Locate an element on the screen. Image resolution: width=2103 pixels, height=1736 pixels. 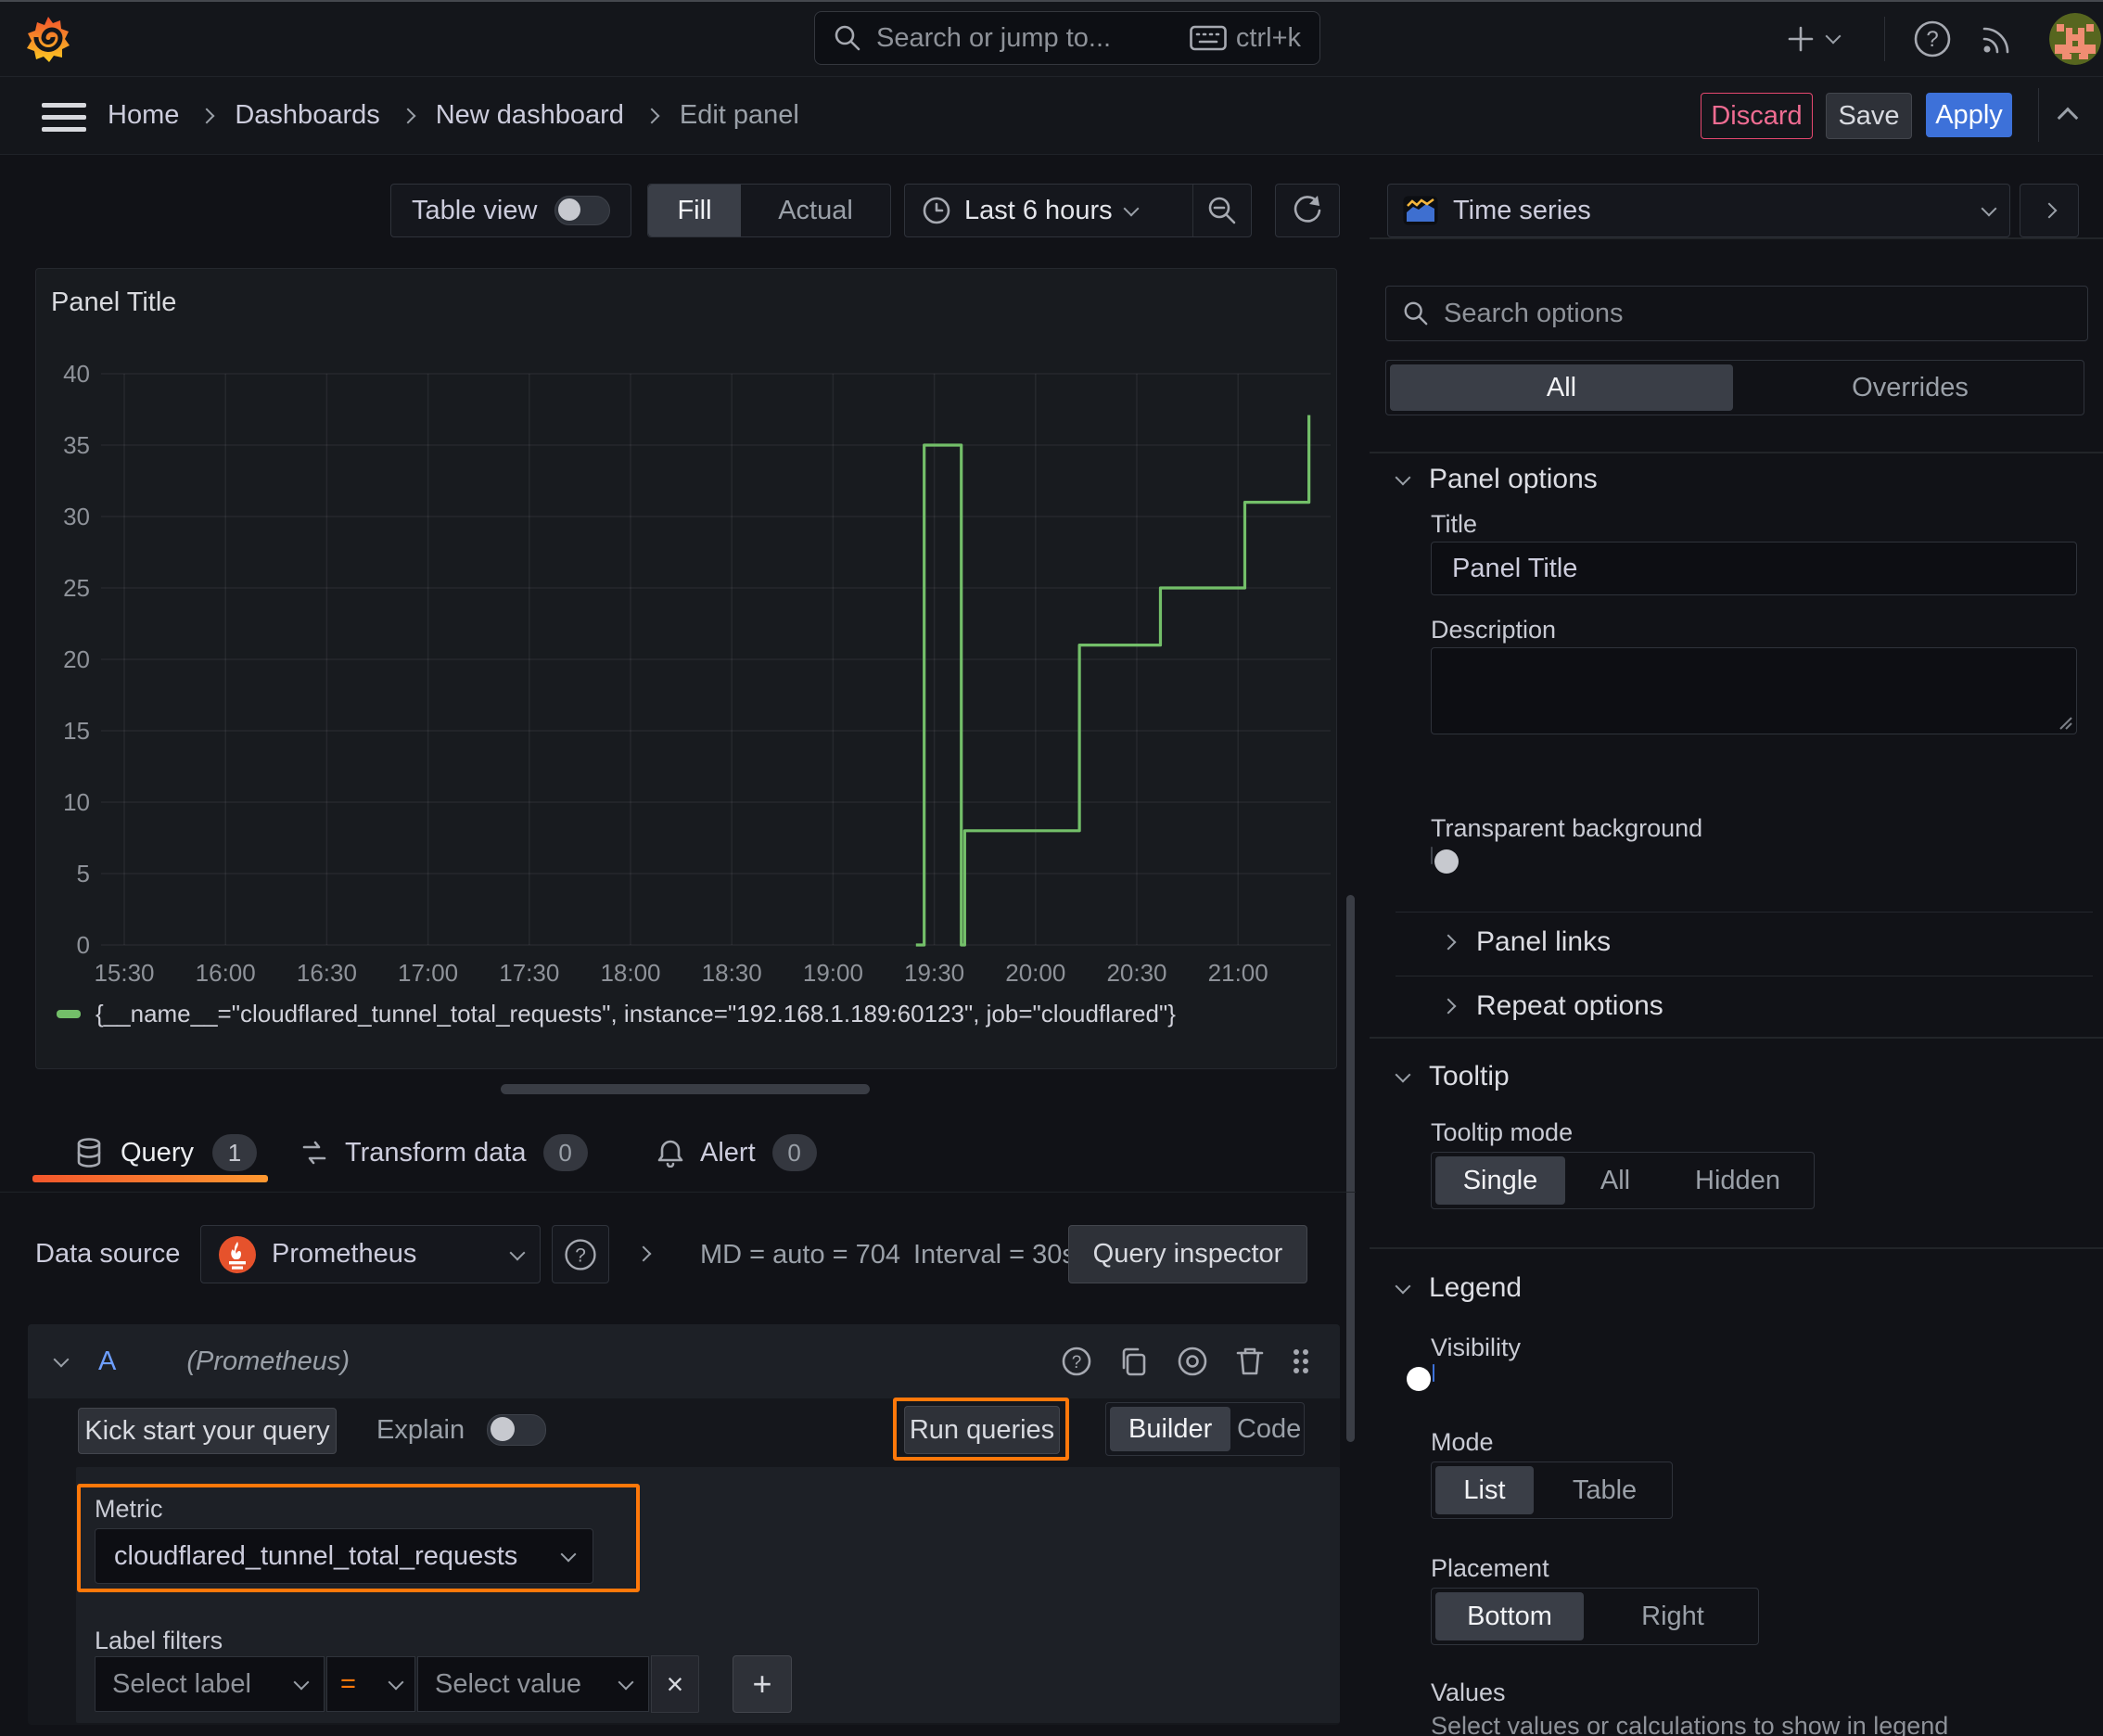
collapse-pane-button is located at coordinates (2049, 210).